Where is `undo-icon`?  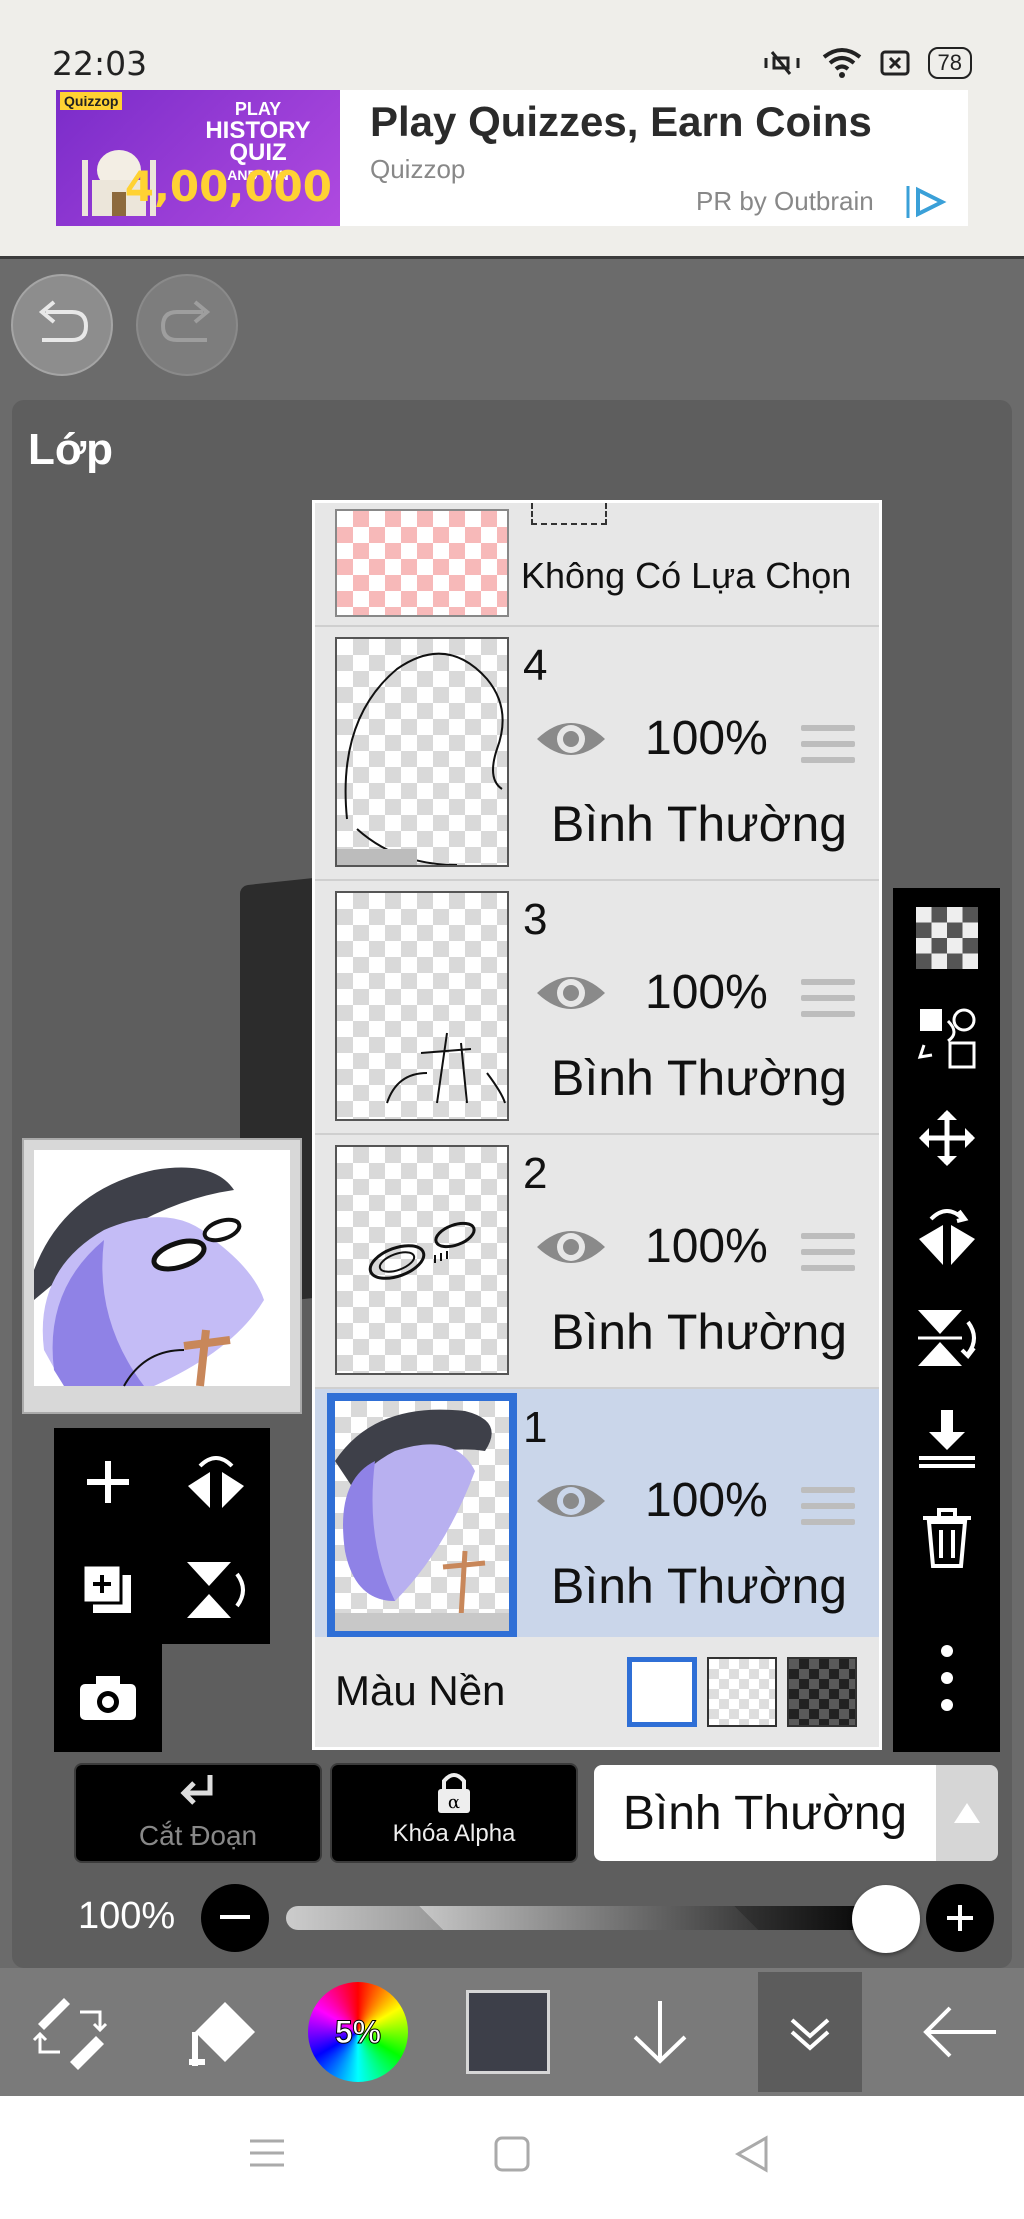 undo-icon is located at coordinates (63, 321).